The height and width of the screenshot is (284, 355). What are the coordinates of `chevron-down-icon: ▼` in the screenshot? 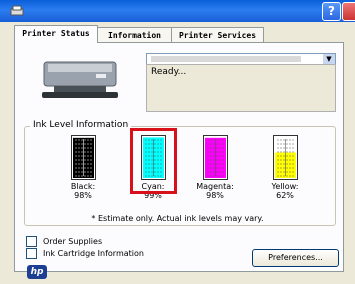 It's located at (329, 59).